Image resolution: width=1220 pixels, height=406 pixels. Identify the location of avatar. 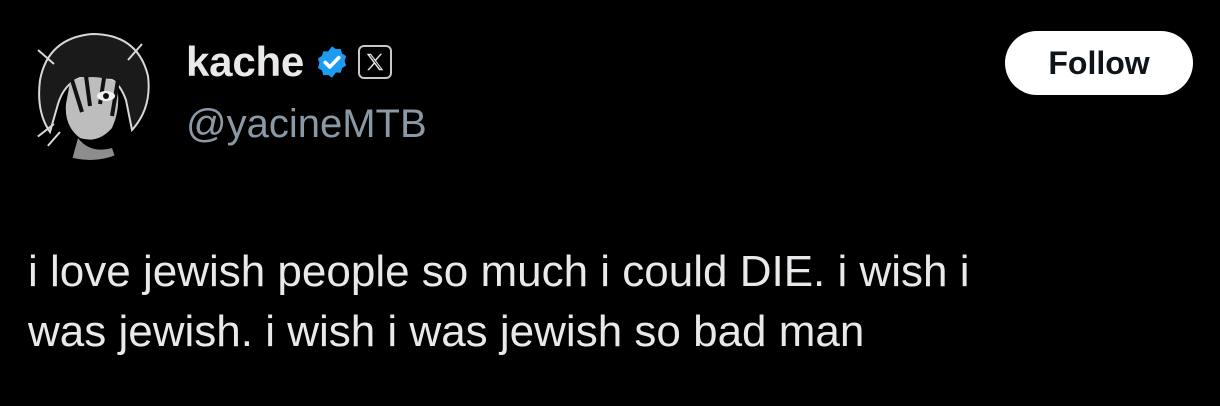
(90, 90).